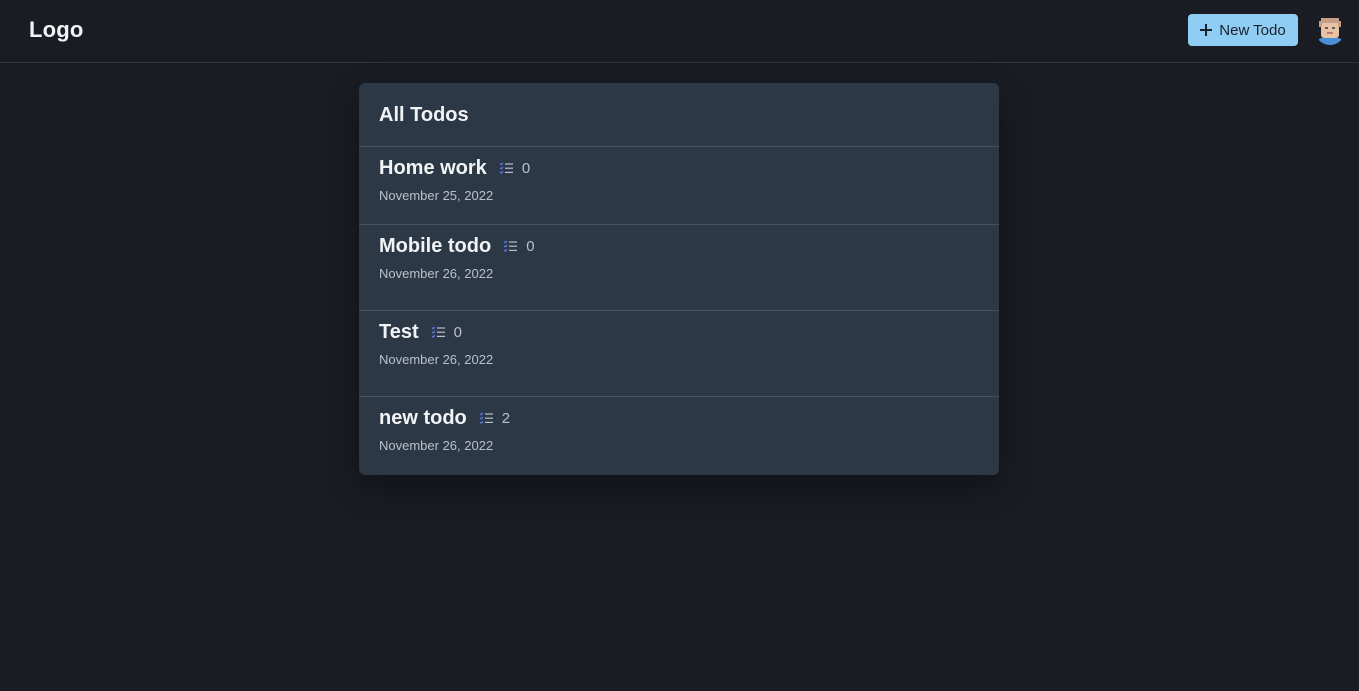 Image resolution: width=1359 pixels, height=691 pixels. What do you see at coordinates (679, 115) in the screenshot?
I see `card-header: All Todos` at bounding box center [679, 115].